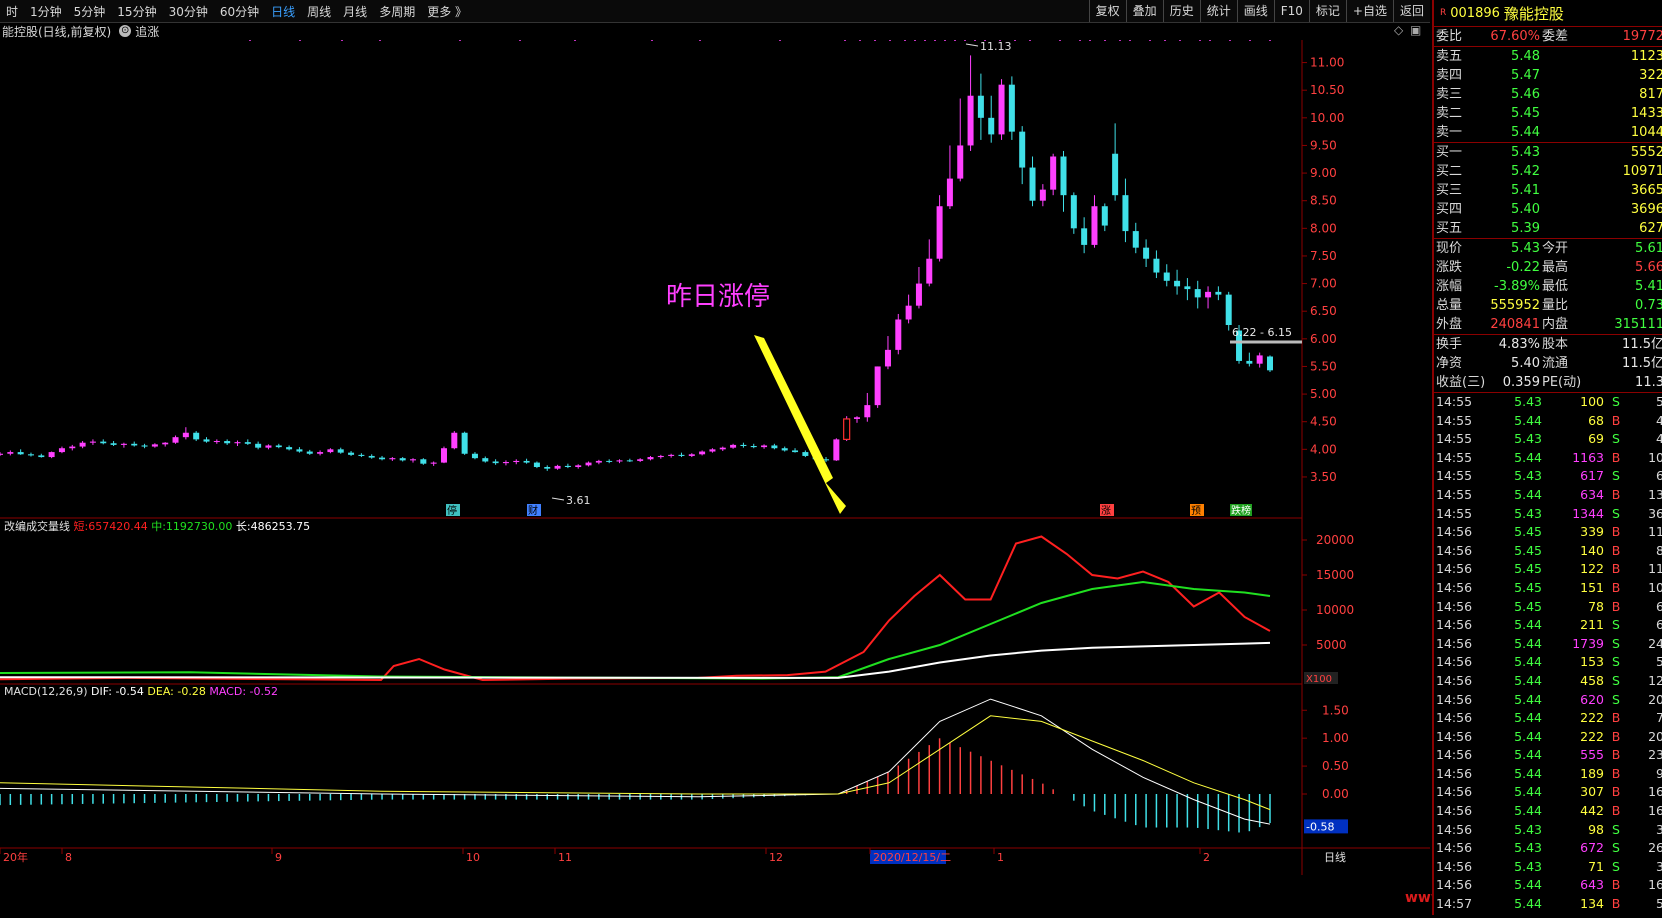 Image resolution: width=1662 pixels, height=918 pixels. I want to click on buy-cell: 买五, so click(1449, 228).